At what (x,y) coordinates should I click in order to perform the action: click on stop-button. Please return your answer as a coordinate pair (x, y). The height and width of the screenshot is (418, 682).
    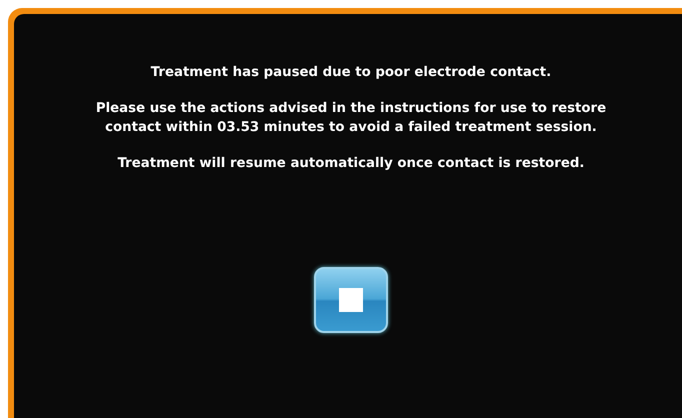
    Looking at the image, I should click on (351, 300).